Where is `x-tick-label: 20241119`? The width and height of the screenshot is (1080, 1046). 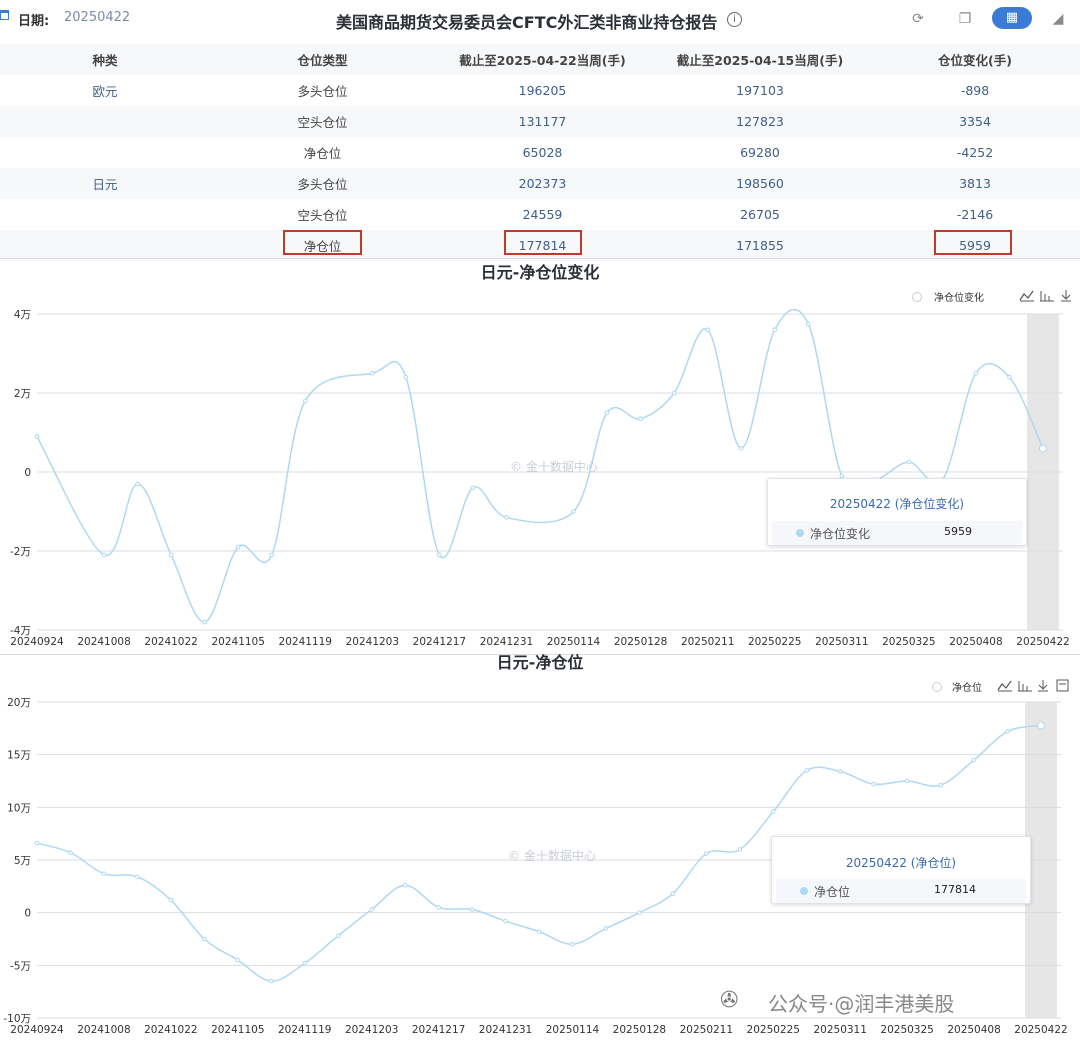
x-tick-label: 20241119 is located at coordinates (305, 642).